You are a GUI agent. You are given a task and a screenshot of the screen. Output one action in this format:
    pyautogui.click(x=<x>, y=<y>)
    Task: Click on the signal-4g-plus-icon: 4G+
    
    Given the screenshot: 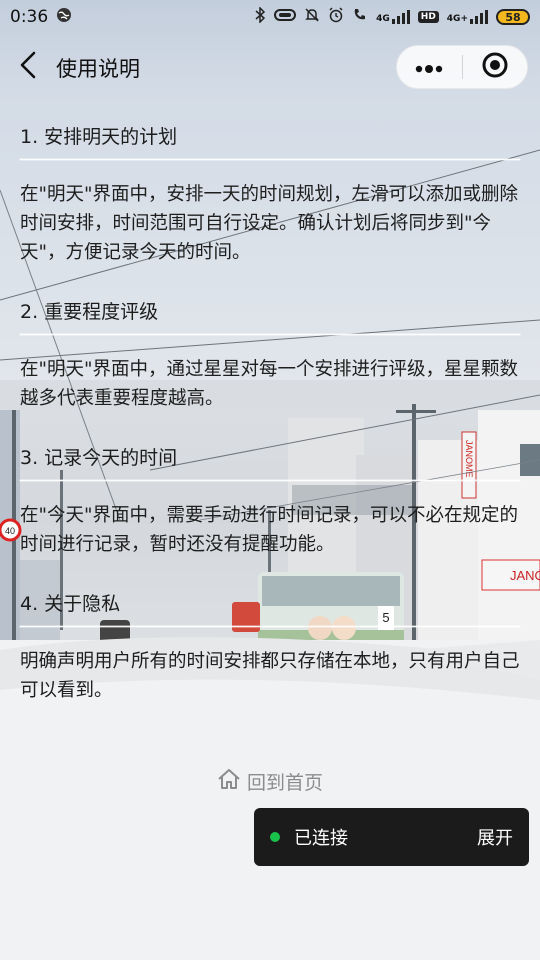 What is the action you would take?
    pyautogui.click(x=467, y=17)
    